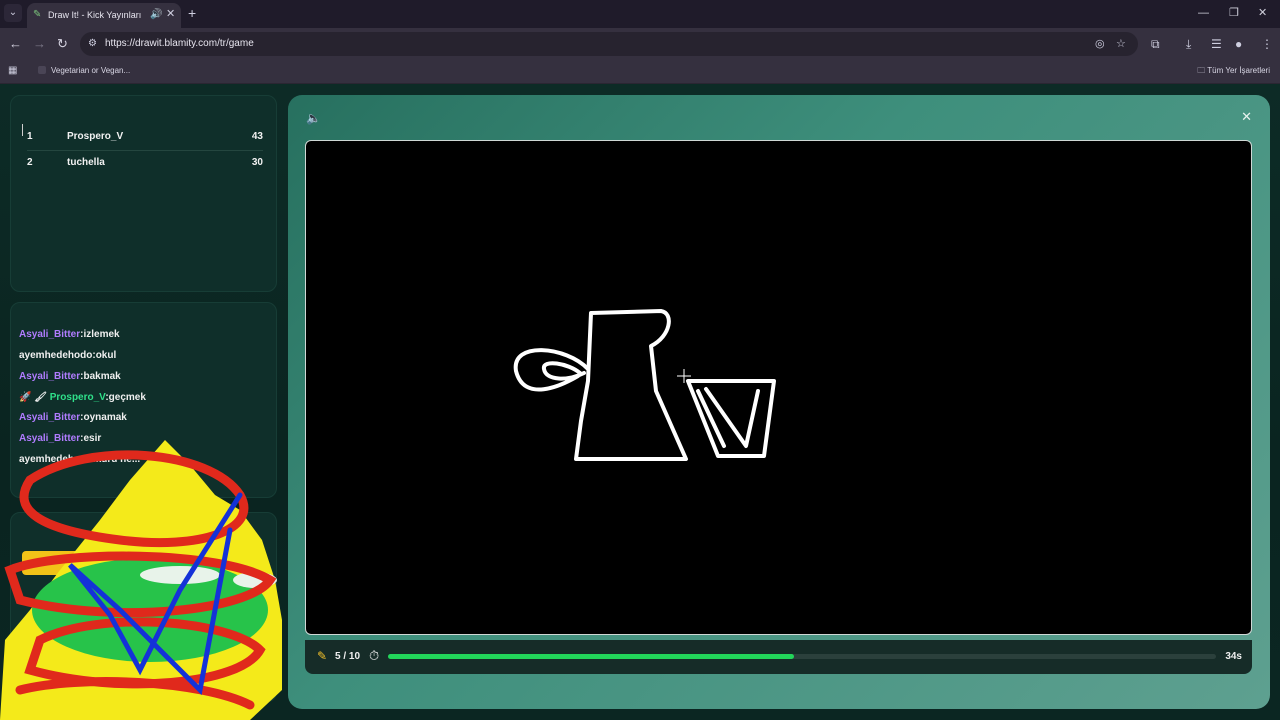 This screenshot has height=720, width=1280. Describe the element at coordinates (170, 14) in the screenshot. I see `tab-close-icon: ✕` at that location.